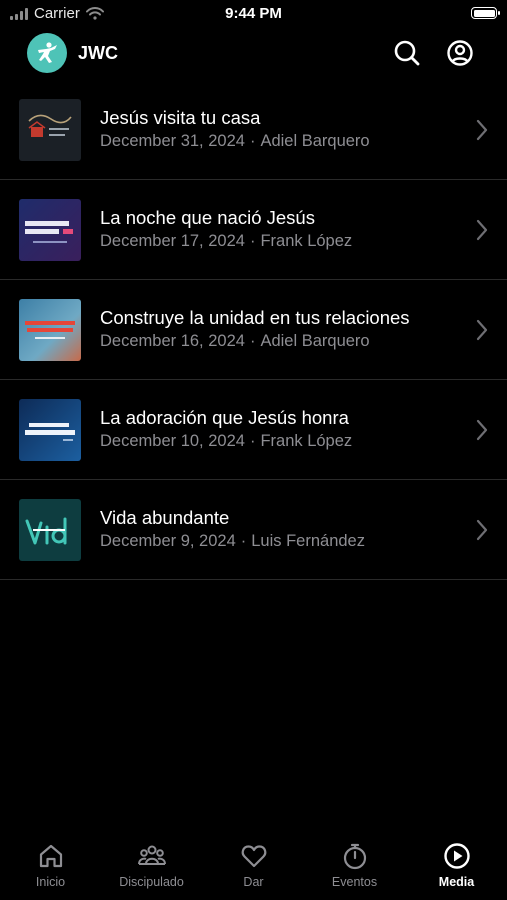  I want to click on profile-icon, so click(460, 53).